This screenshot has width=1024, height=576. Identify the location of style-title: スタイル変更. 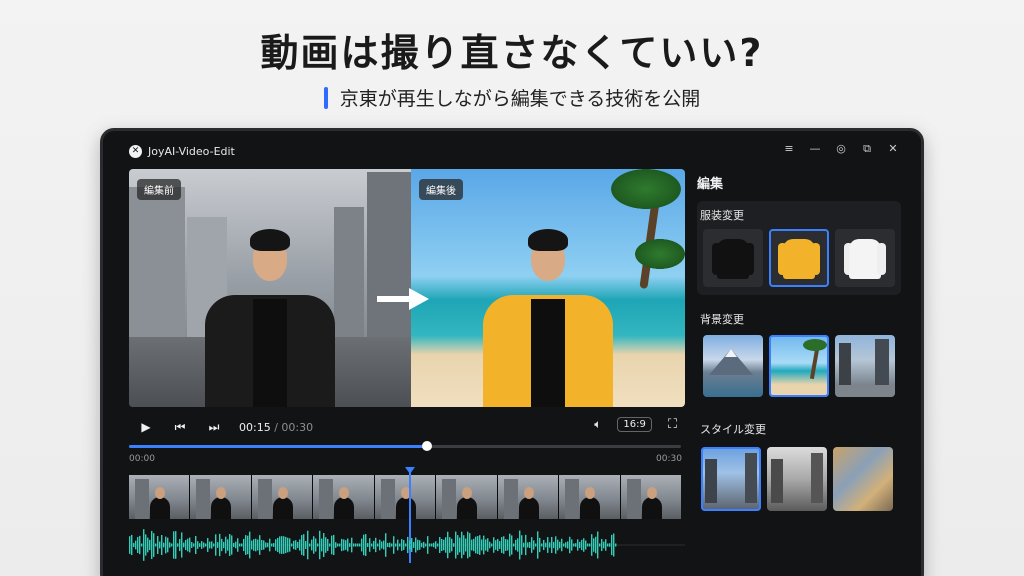
(733, 429).